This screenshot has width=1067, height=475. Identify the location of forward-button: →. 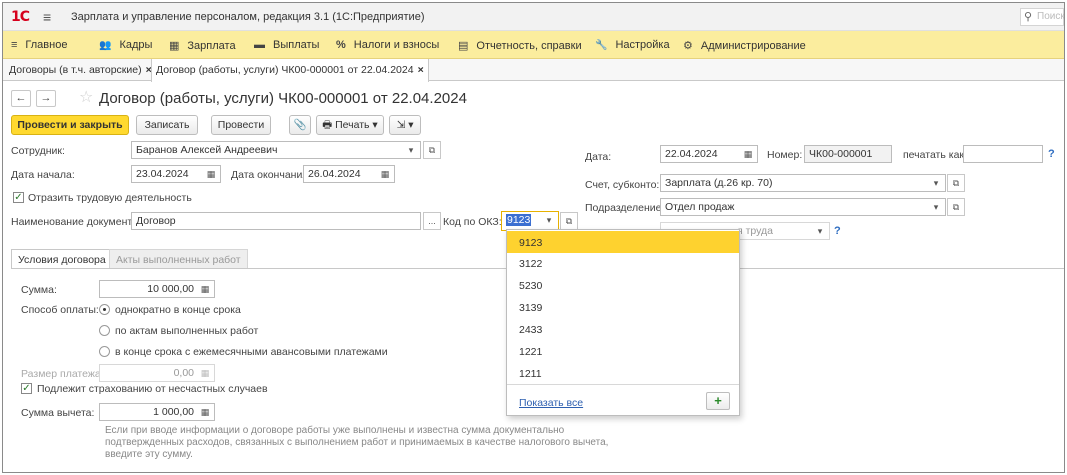
(46, 98).